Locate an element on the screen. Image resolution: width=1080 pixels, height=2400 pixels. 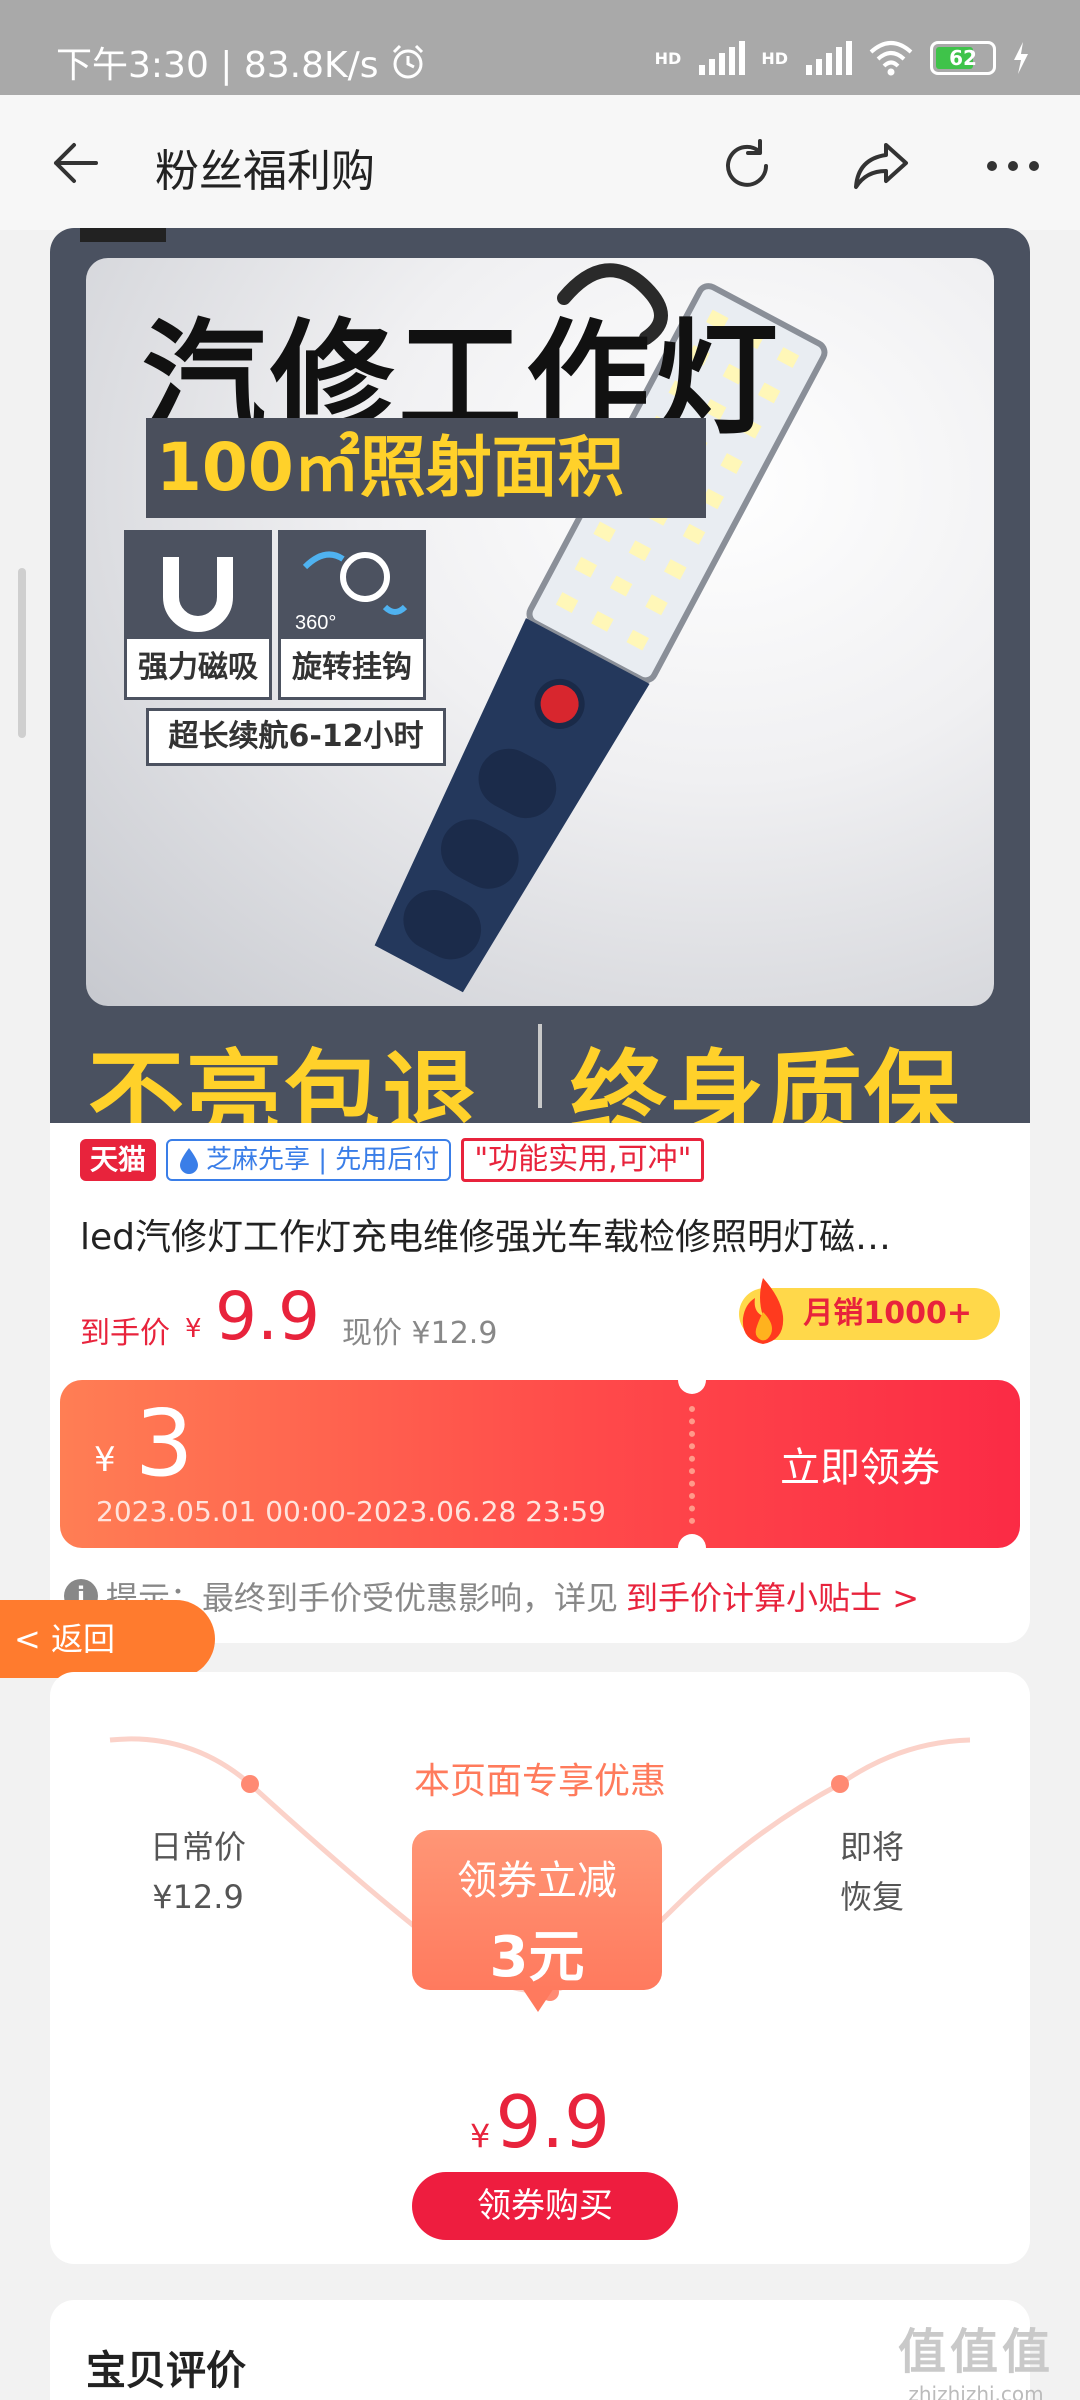
battery-icon: 62 is located at coordinates (963, 58).